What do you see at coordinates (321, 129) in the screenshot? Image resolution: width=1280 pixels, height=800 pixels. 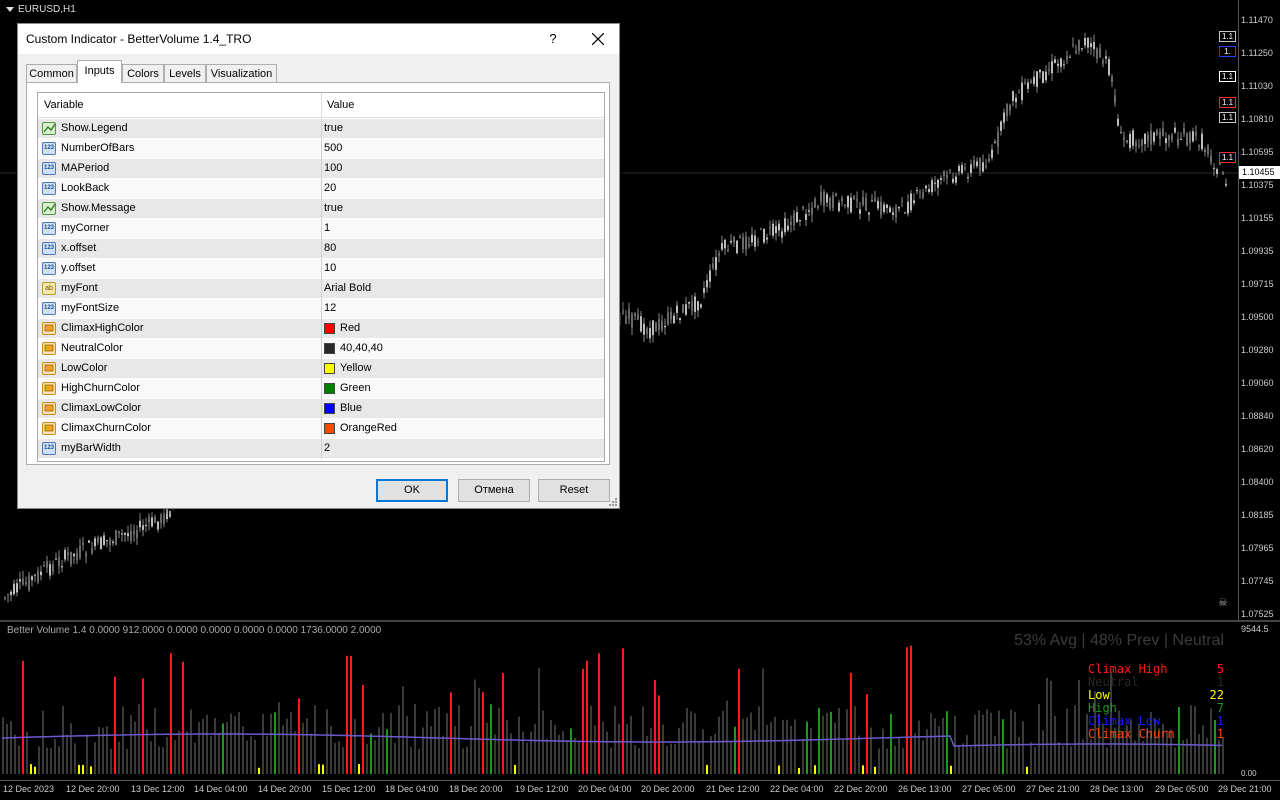 I see `input-row-show-legend: Show.Legend true` at bounding box center [321, 129].